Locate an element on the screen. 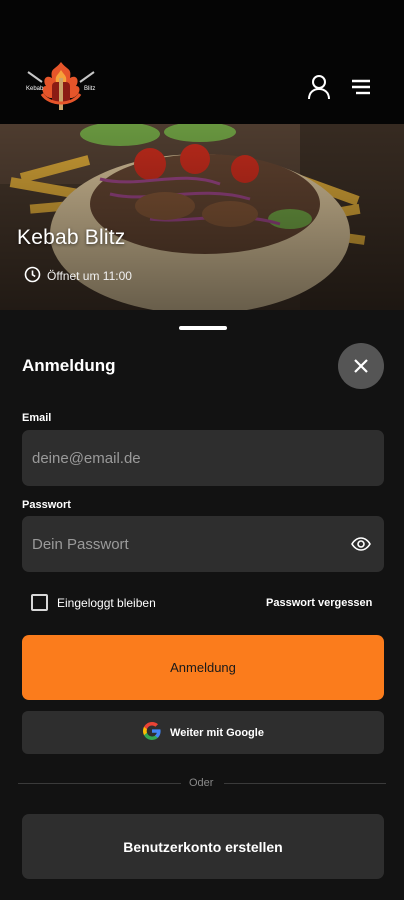  eye-icon is located at coordinates (361, 544).